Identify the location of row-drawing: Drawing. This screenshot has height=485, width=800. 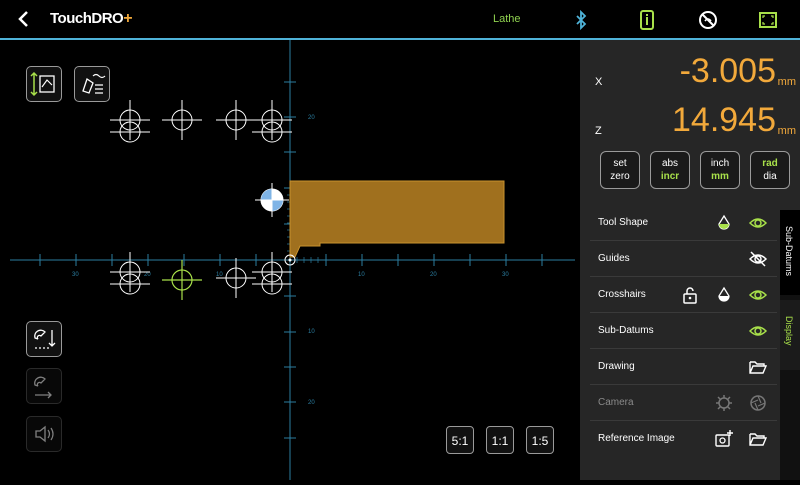
(683, 367).